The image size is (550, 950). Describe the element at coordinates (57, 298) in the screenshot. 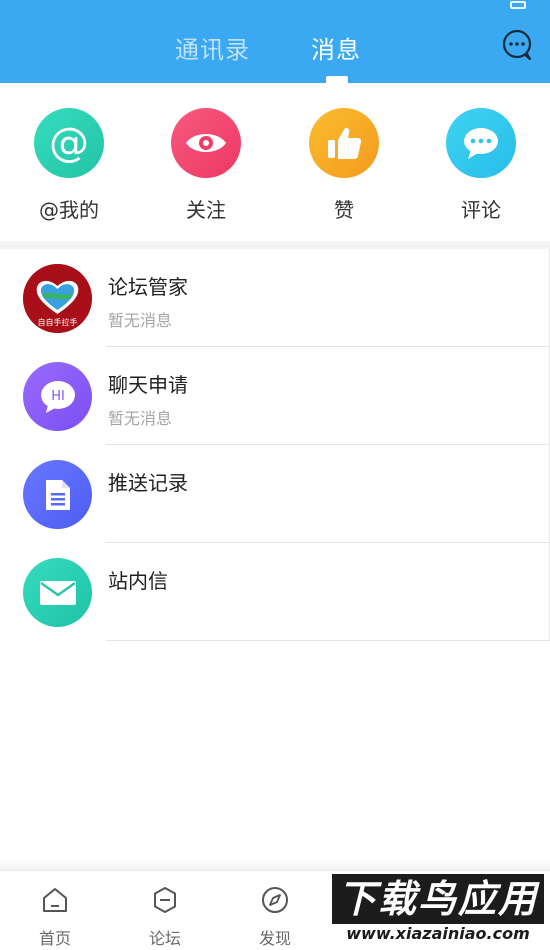

I see `forum-manager-avatar: 自自手拉手` at that location.